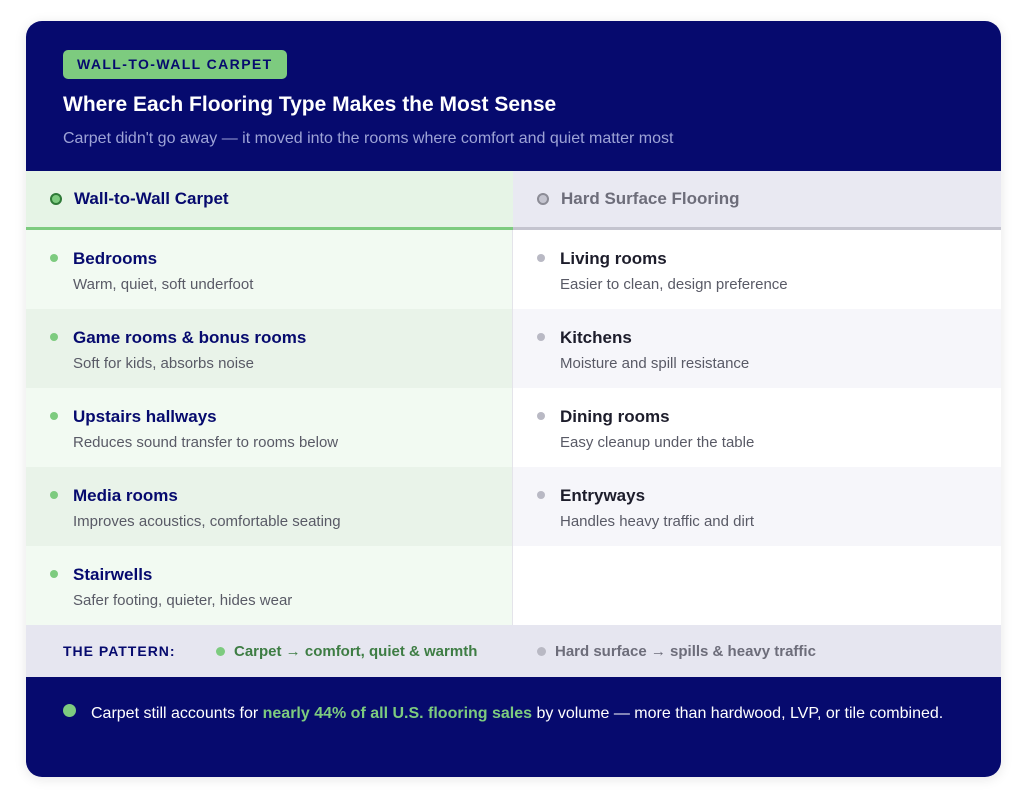 This screenshot has width=1024, height=798. I want to click on pattern-carpet-text: Carpet → comfort, quiet & warmth, so click(356, 651).